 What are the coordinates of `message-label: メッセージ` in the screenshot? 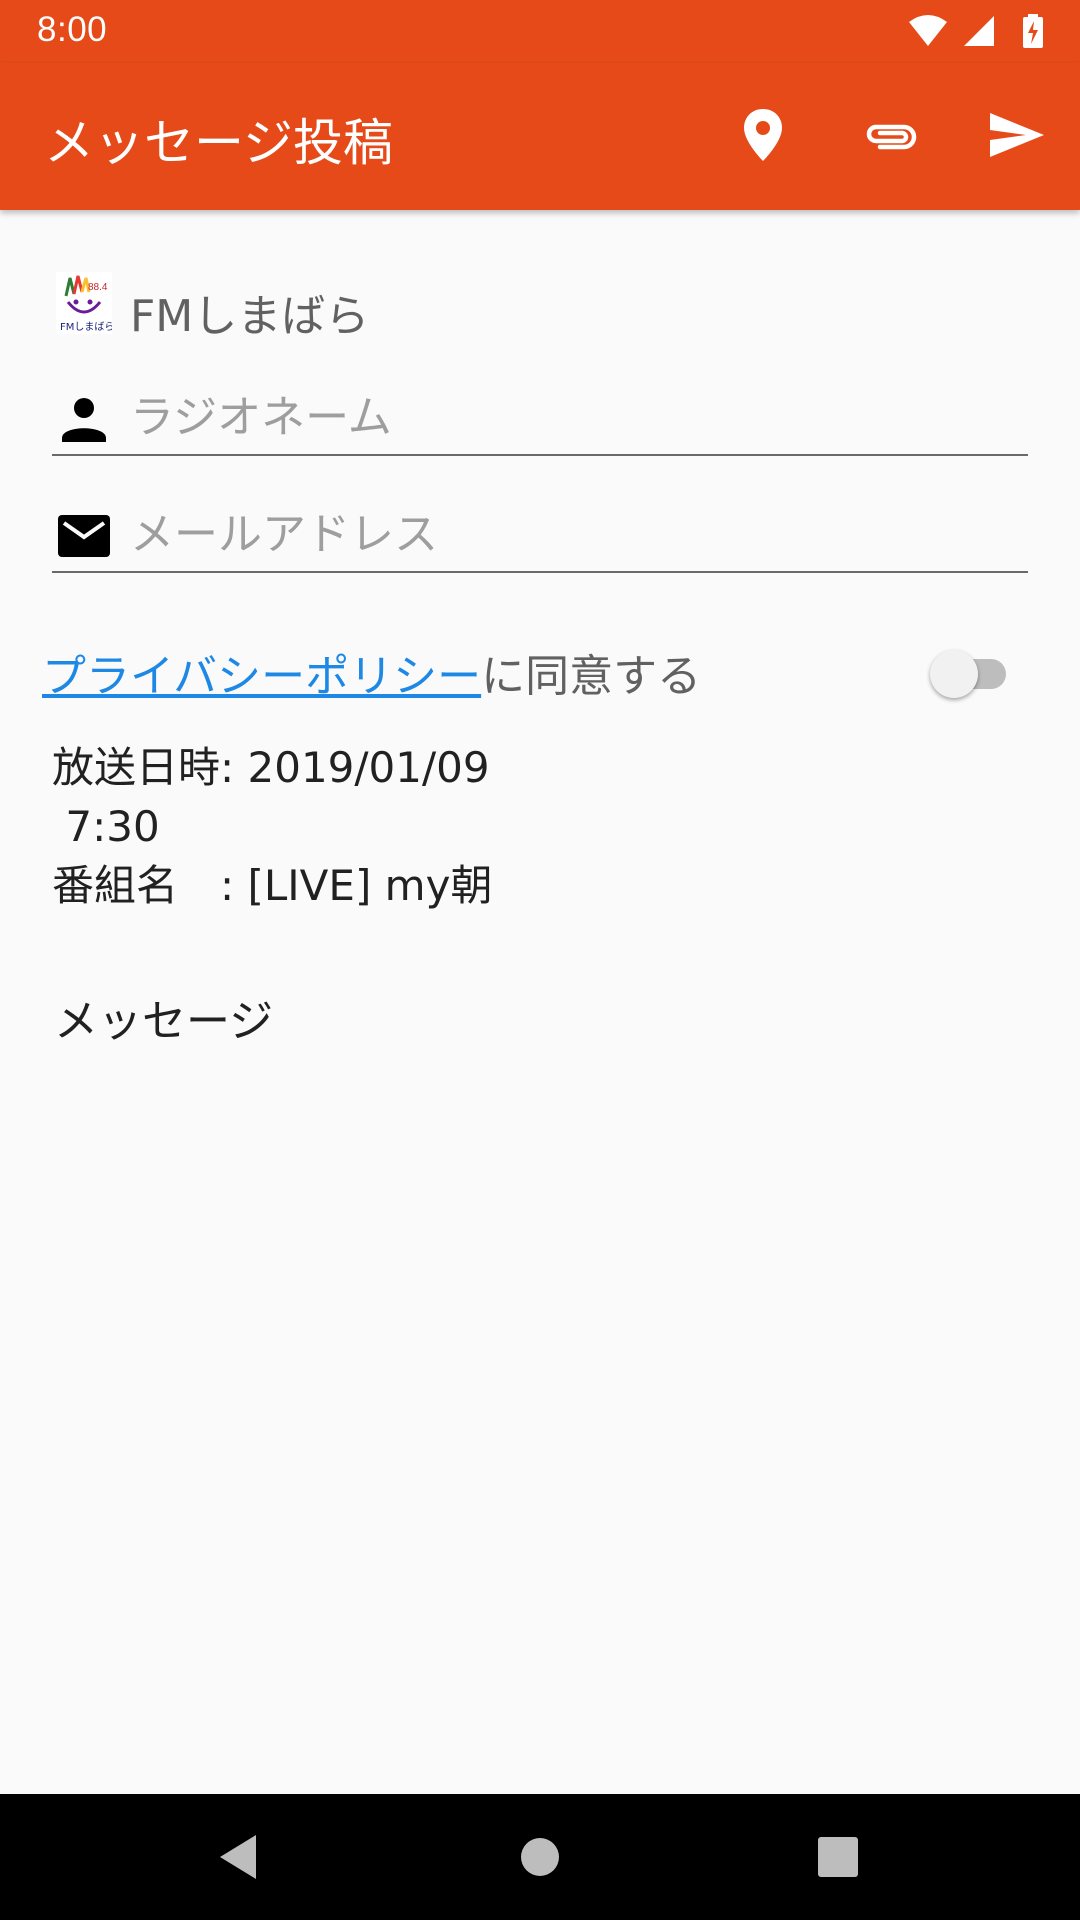 It's located at (163, 1017).